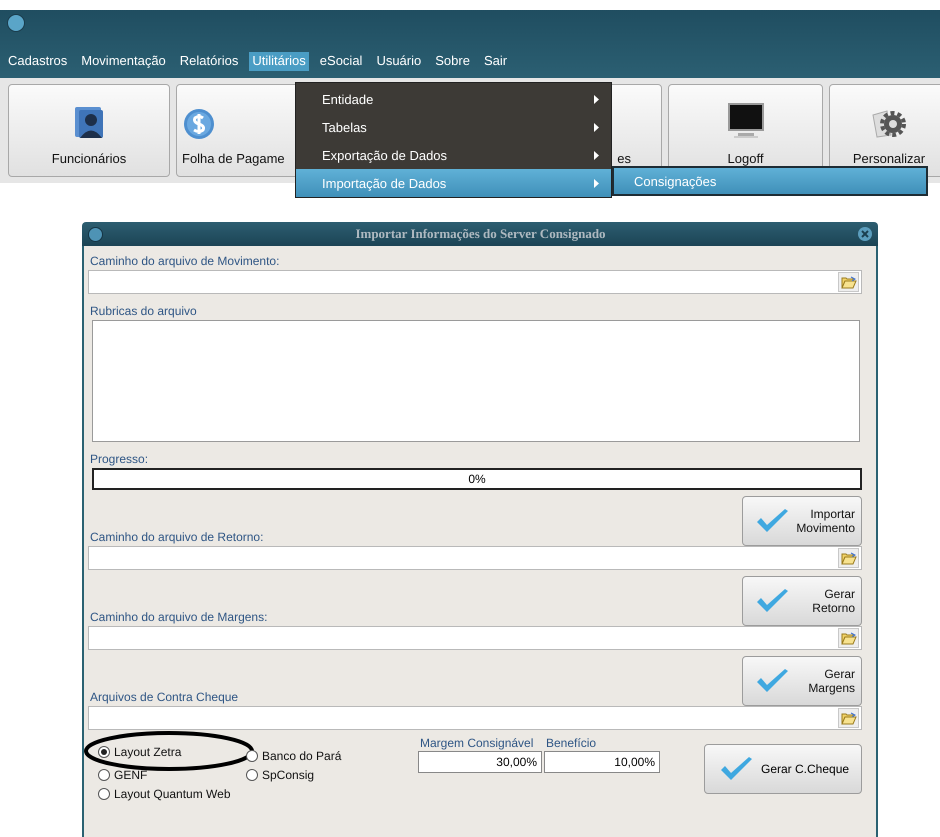 The width and height of the screenshot is (940, 837). Describe the element at coordinates (143, 310) in the screenshot. I see `field-label: Rubricas do arquivo` at that location.